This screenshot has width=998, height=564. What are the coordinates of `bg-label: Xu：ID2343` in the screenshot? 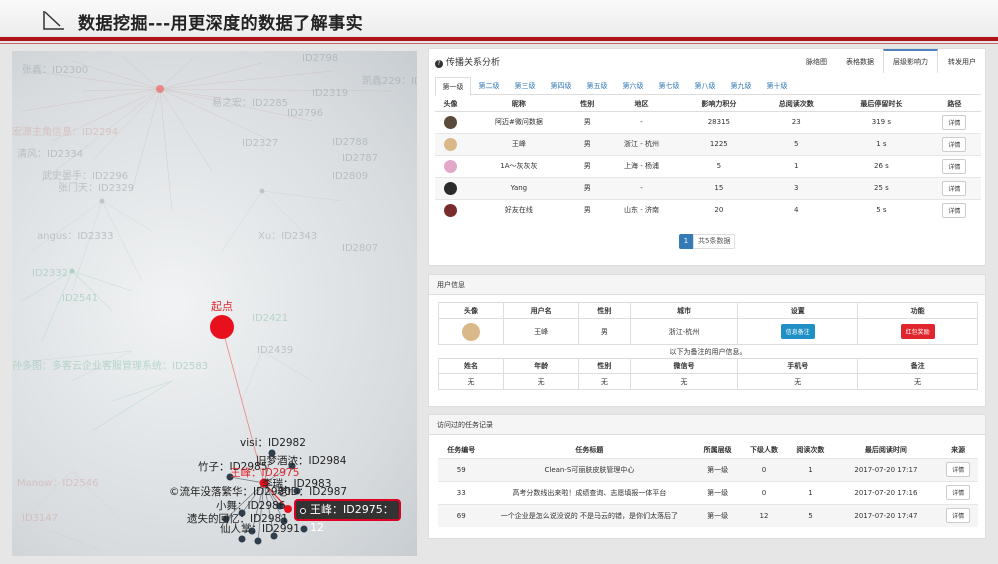 It's located at (287, 236).